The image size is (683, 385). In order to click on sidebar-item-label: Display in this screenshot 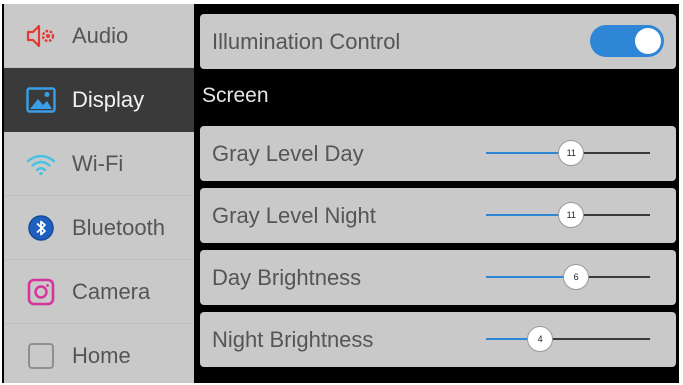, I will do `click(108, 99)`.